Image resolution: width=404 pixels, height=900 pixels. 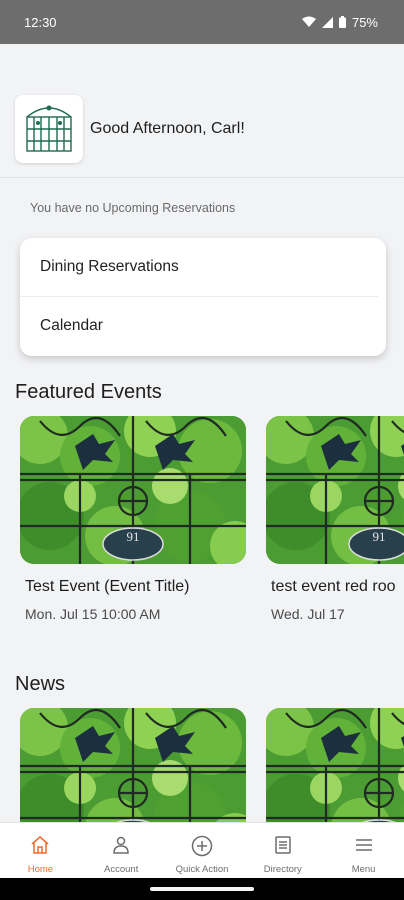 What do you see at coordinates (121, 846) in the screenshot?
I see `person-icon` at bounding box center [121, 846].